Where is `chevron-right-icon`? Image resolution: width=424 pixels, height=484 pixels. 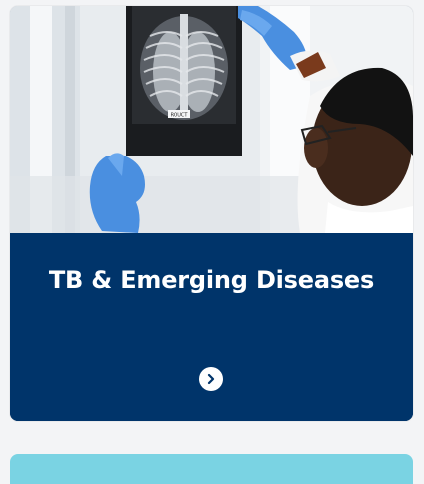 chevron-right-icon is located at coordinates (211, 379).